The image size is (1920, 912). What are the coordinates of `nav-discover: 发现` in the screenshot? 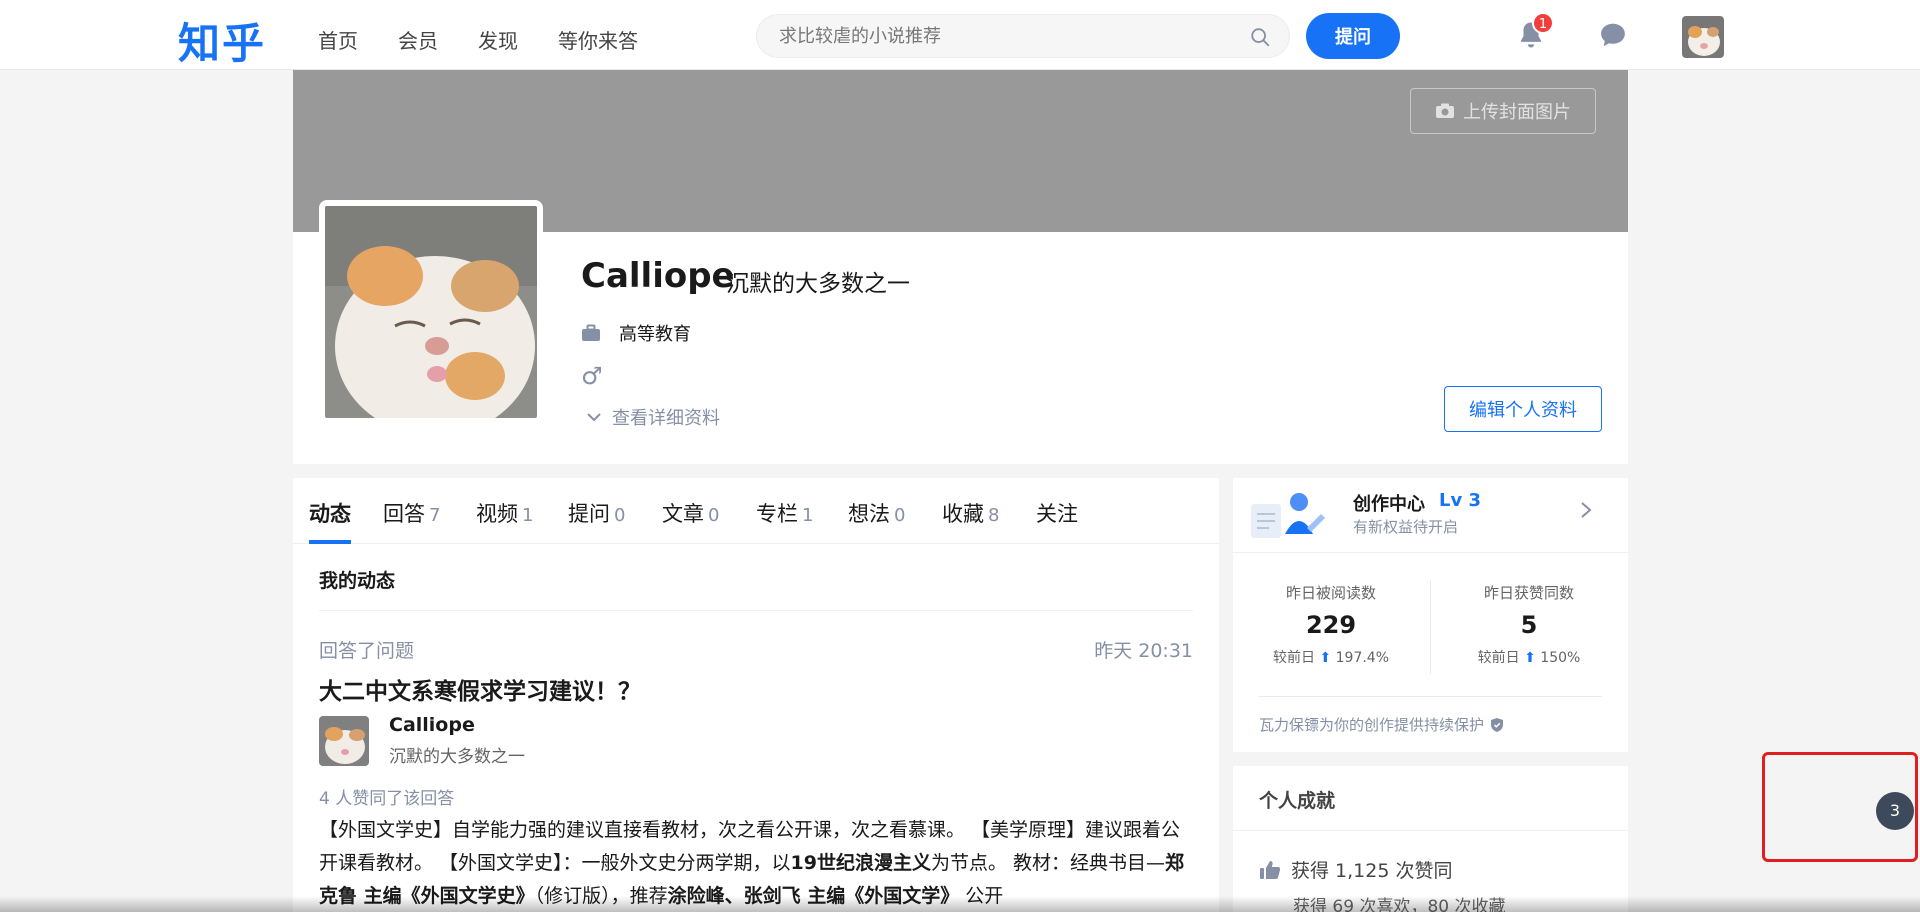 It's located at (498, 39).